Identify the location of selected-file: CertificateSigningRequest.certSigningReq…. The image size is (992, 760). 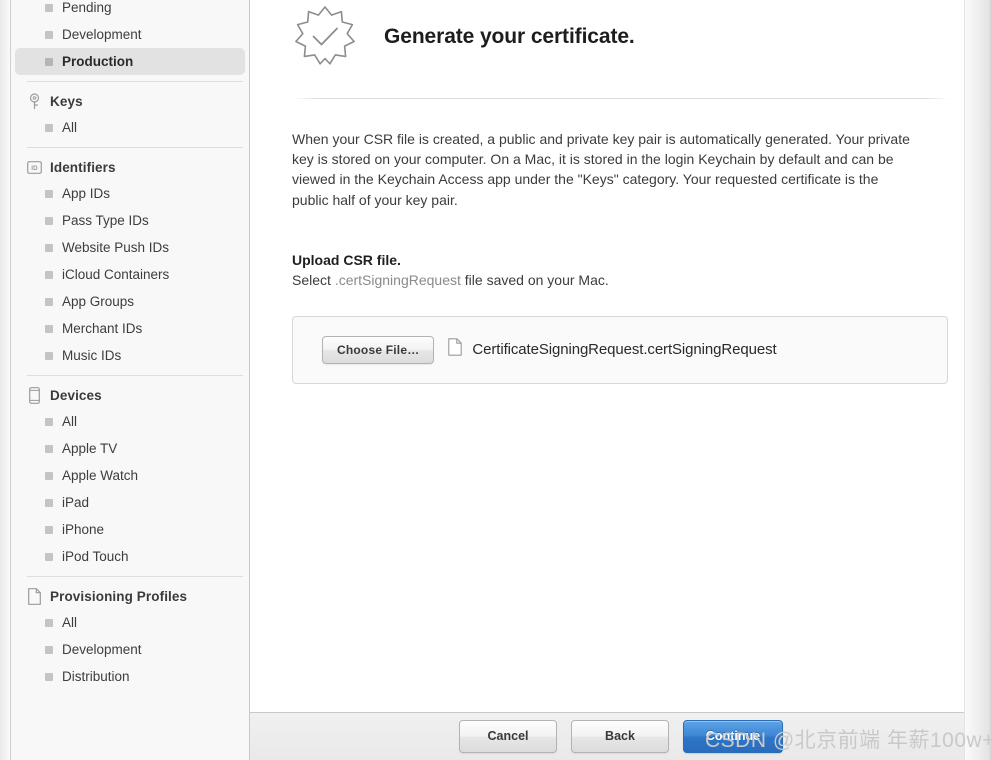
(612, 349).